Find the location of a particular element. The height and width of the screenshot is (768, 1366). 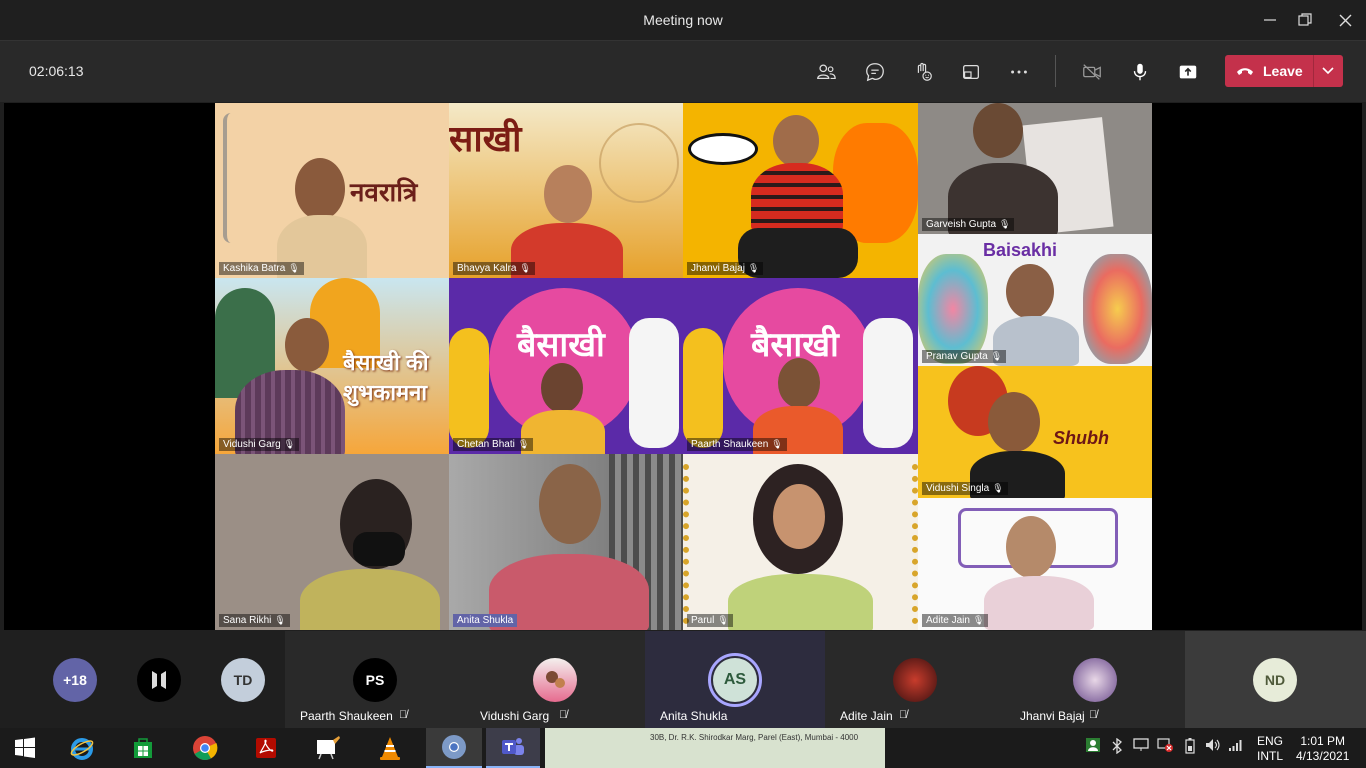

more-actions-button is located at coordinates (1019, 72).